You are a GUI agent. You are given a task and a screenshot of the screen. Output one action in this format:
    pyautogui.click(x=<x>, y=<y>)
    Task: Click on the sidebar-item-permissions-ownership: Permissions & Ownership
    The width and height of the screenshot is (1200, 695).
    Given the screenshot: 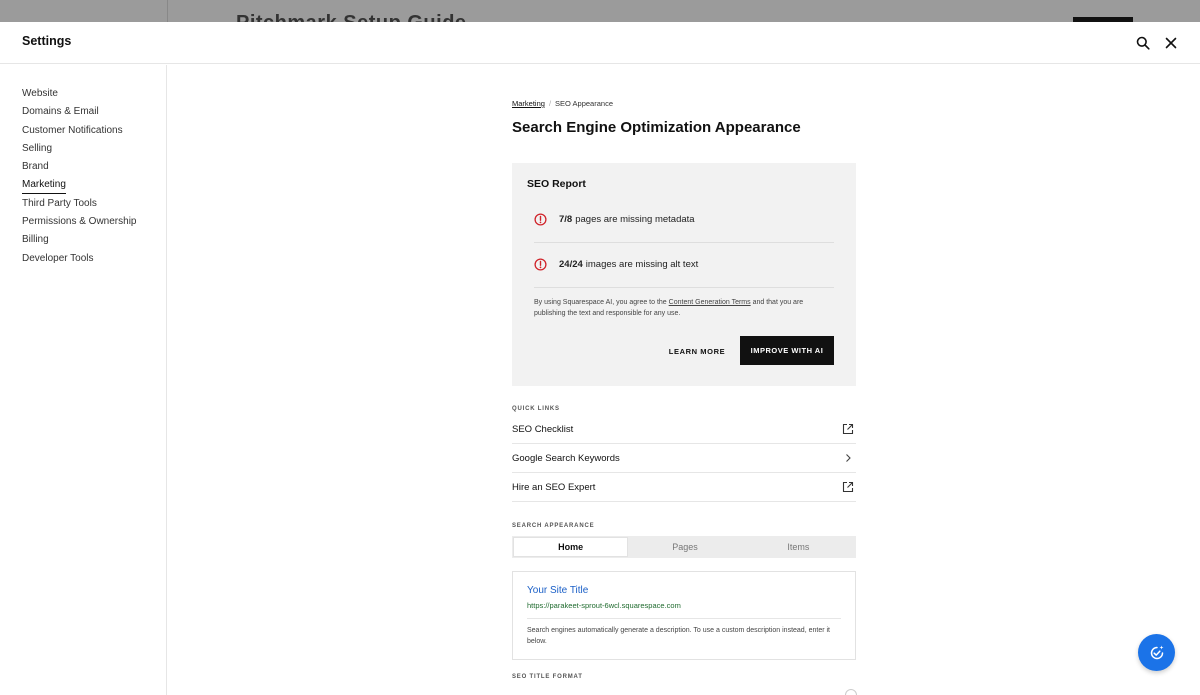 What is the action you would take?
    pyautogui.click(x=94, y=224)
    